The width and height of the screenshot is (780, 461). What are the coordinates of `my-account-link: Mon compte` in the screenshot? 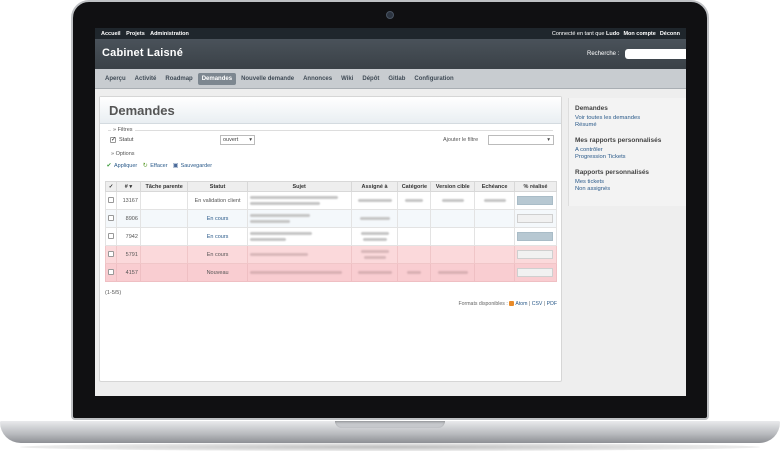 It's located at (639, 34).